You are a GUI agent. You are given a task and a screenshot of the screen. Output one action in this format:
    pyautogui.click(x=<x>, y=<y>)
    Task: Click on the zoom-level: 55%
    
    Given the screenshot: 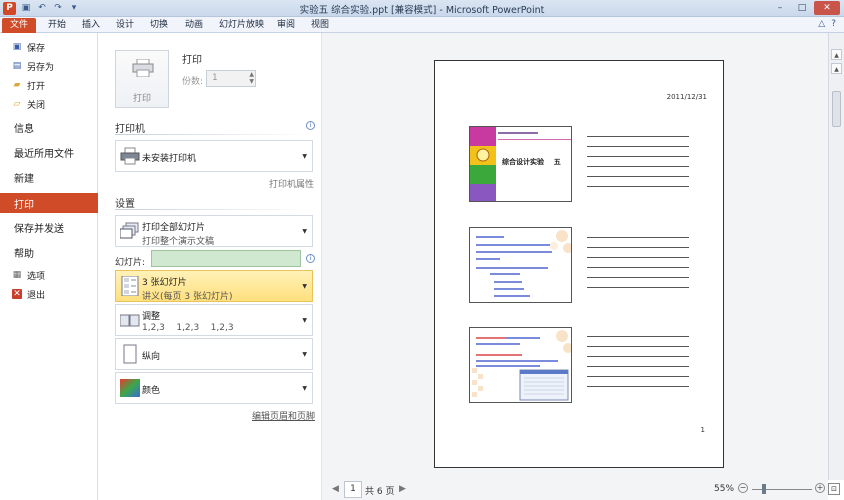 What is the action you would take?
    pyautogui.click(x=724, y=489)
    